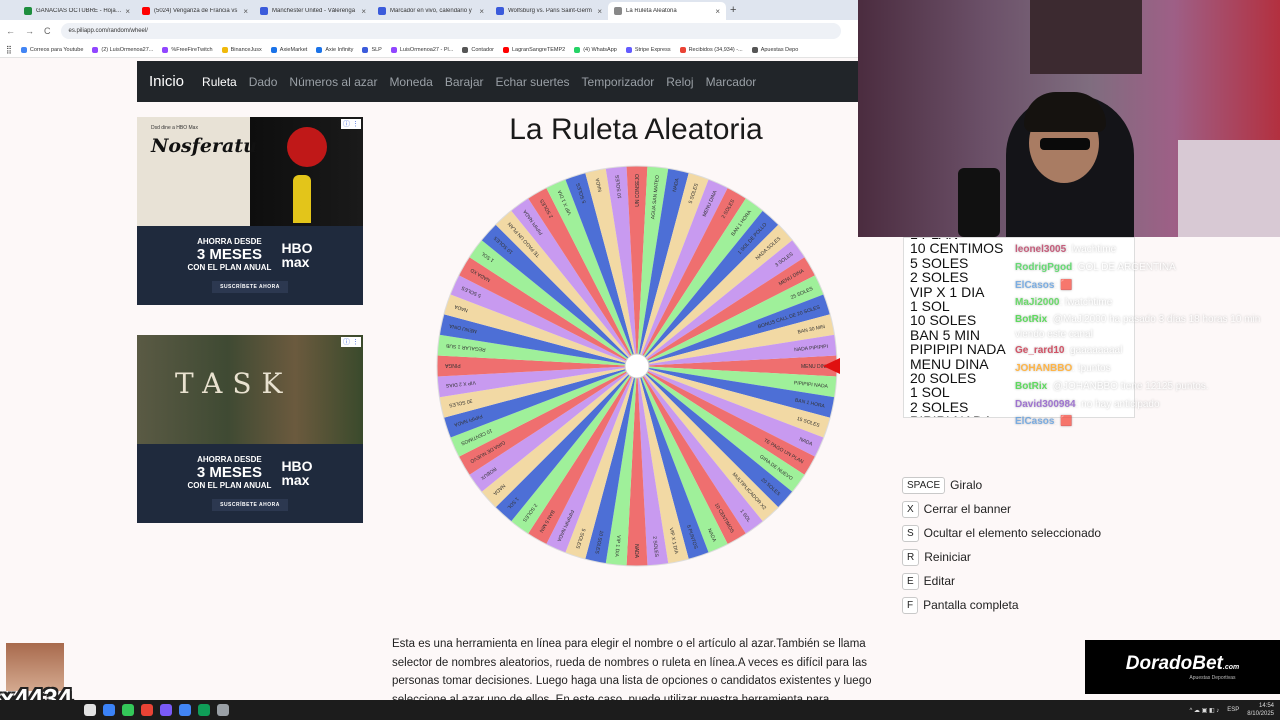 The height and width of the screenshot is (720, 1280). Describe the element at coordinates (1204, 710) in the screenshot. I see `tray-icons: ^ ☁ ▣ ◧ ♪` at that location.